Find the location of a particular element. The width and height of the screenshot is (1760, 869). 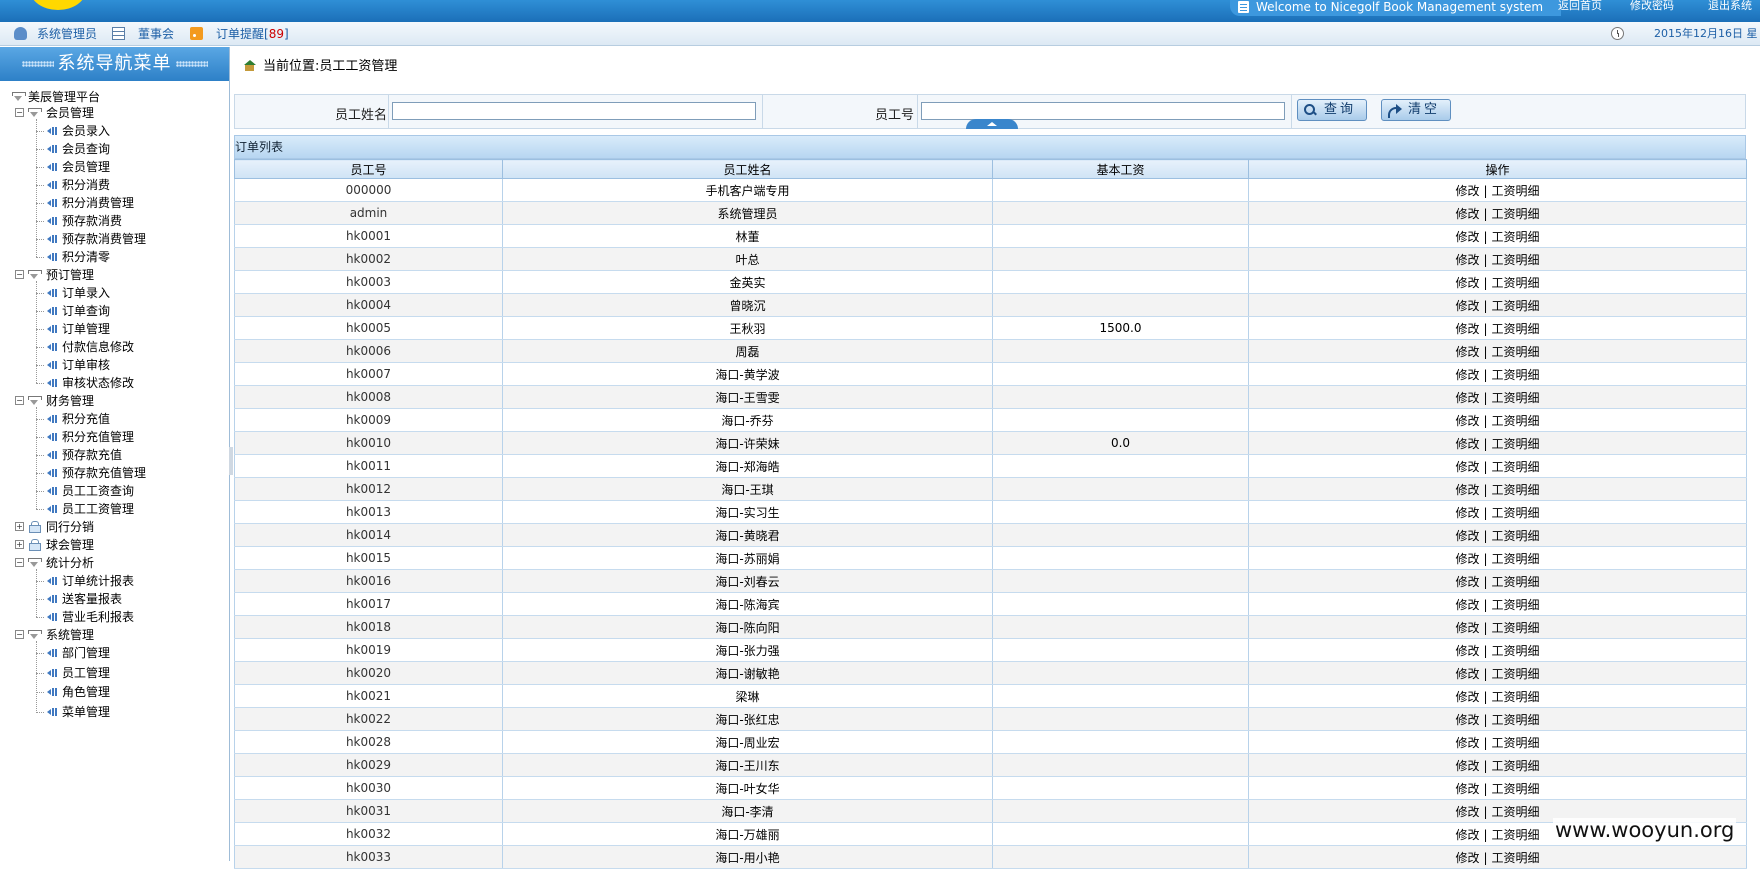

status-bar: 系统管理员 董事会 订单提醒[89] 2015年12月16日 星 is located at coordinates (880, 34).